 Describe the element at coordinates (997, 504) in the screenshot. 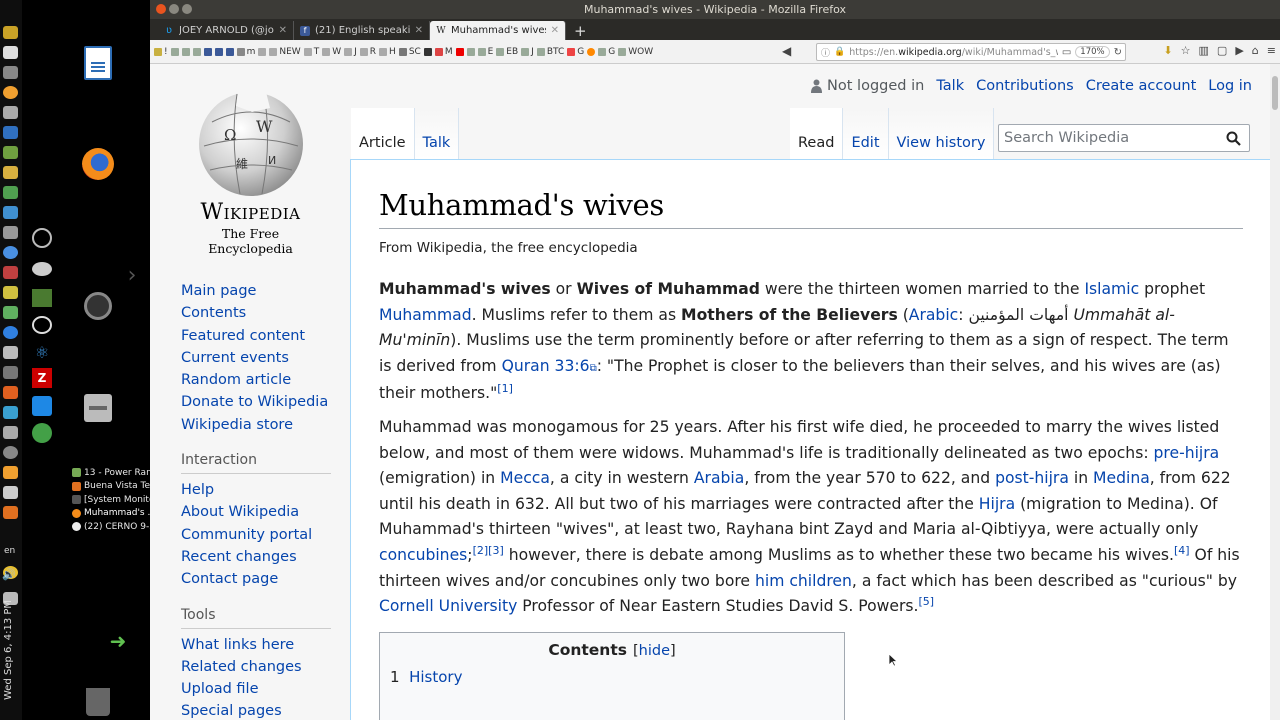

I see `article-link: Hijra` at that location.